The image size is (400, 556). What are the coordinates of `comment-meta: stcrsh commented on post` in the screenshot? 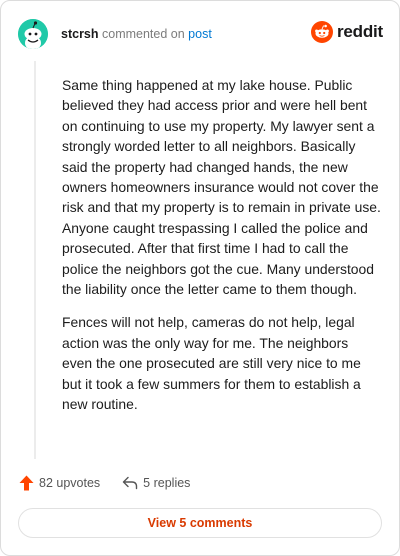 It's located at (136, 34).